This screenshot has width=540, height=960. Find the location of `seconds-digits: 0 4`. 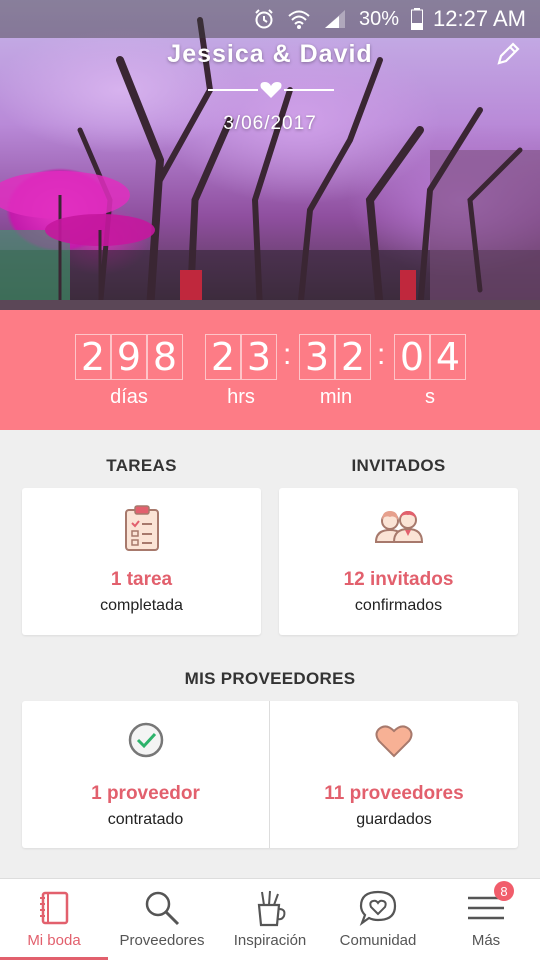

seconds-digits: 0 4 is located at coordinates (430, 357).